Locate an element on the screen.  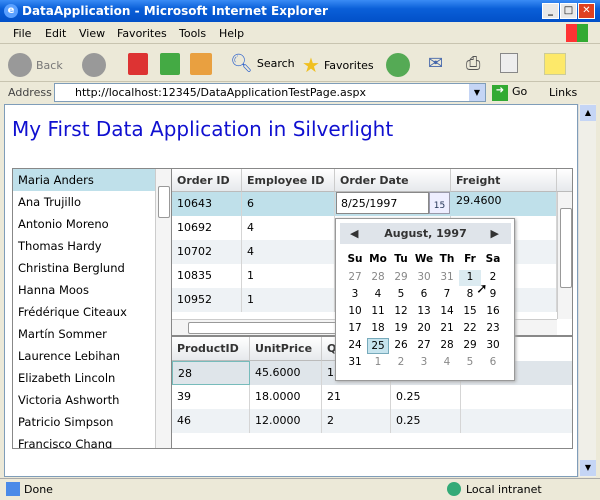
calendar-button: 15 is located at coordinates (439, 203).